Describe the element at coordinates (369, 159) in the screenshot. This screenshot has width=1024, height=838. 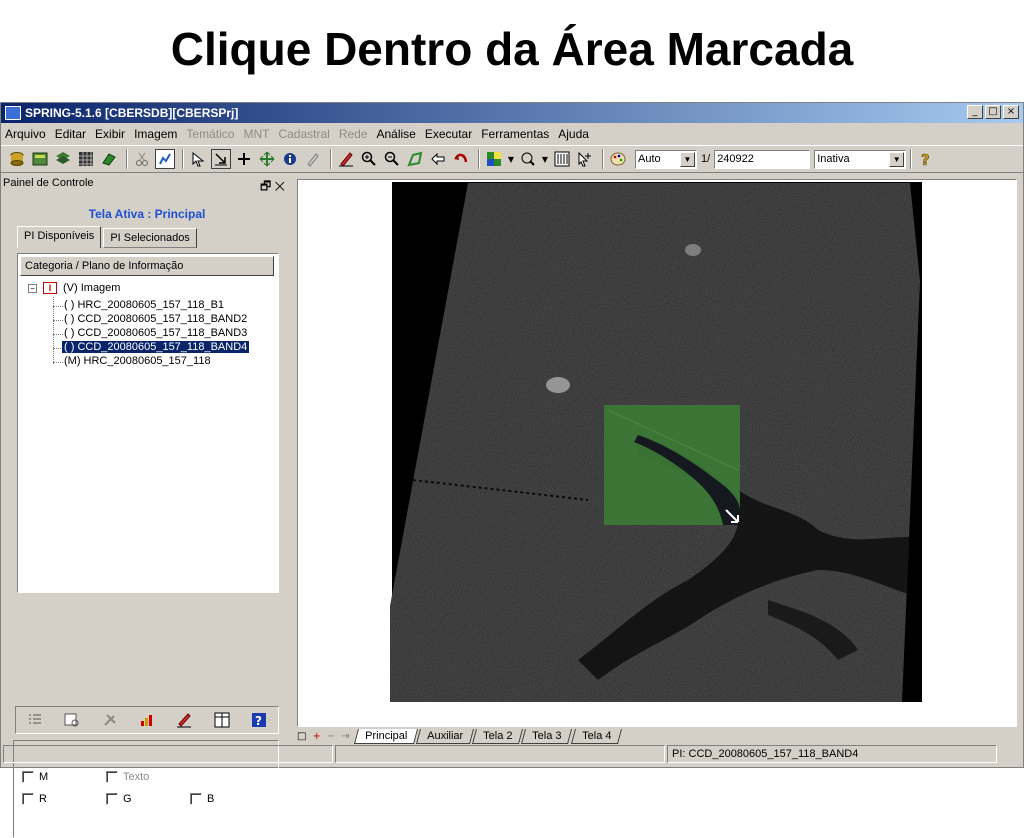
I see `zoom-in-icon` at that location.